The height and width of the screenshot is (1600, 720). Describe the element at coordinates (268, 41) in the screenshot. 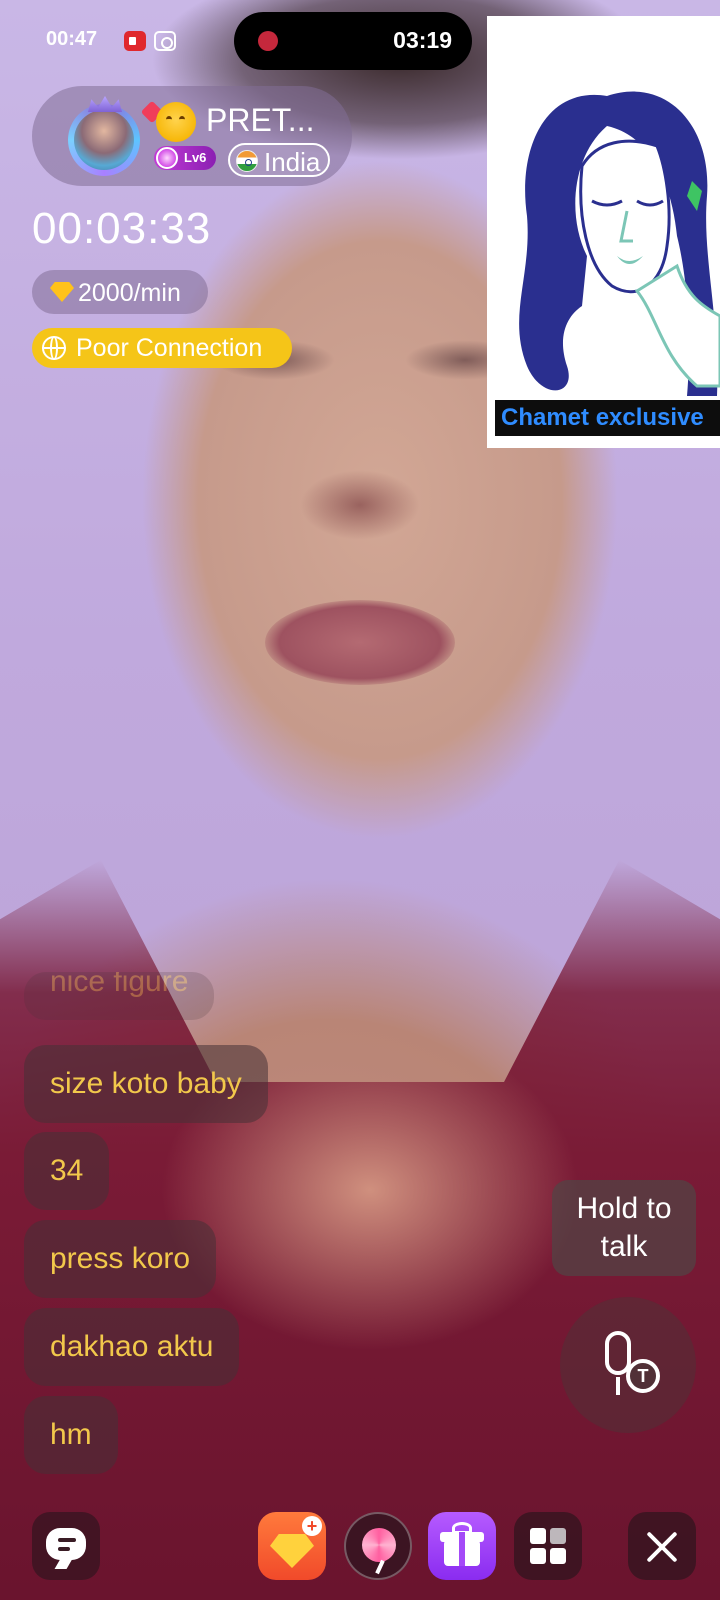

I see `recording-dot-icon` at that location.